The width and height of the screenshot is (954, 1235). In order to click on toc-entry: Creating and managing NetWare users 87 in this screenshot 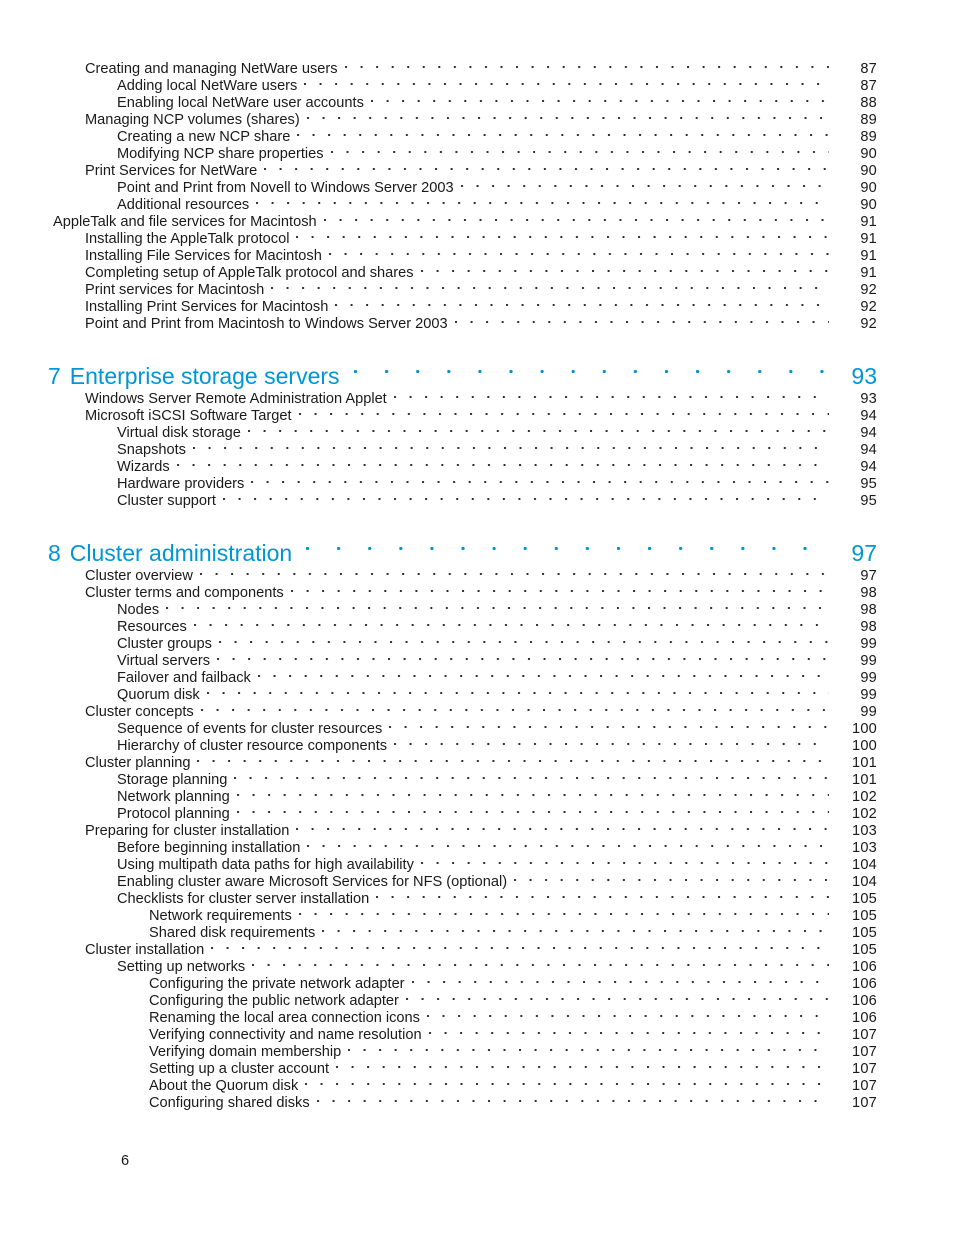, I will do `click(438, 66)`.